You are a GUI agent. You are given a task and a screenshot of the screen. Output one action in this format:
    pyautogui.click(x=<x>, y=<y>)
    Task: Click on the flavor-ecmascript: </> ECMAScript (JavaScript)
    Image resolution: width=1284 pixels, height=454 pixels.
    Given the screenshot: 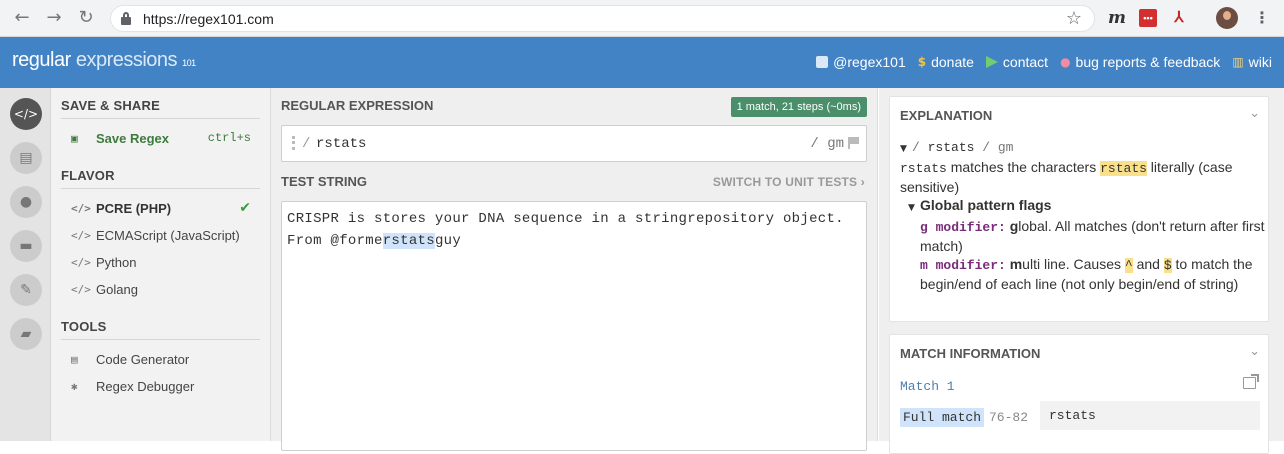 What is the action you would take?
    pyautogui.click(x=166, y=235)
    